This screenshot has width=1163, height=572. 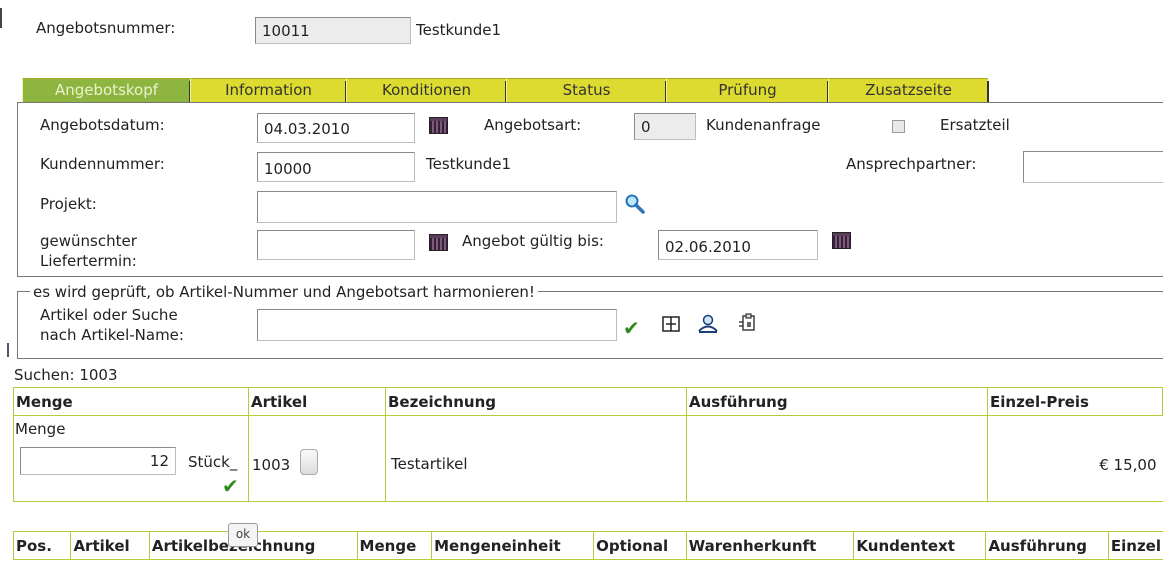 What do you see at coordinates (631, 328) in the screenshot?
I see `confirm-check-icon: ✔` at bounding box center [631, 328].